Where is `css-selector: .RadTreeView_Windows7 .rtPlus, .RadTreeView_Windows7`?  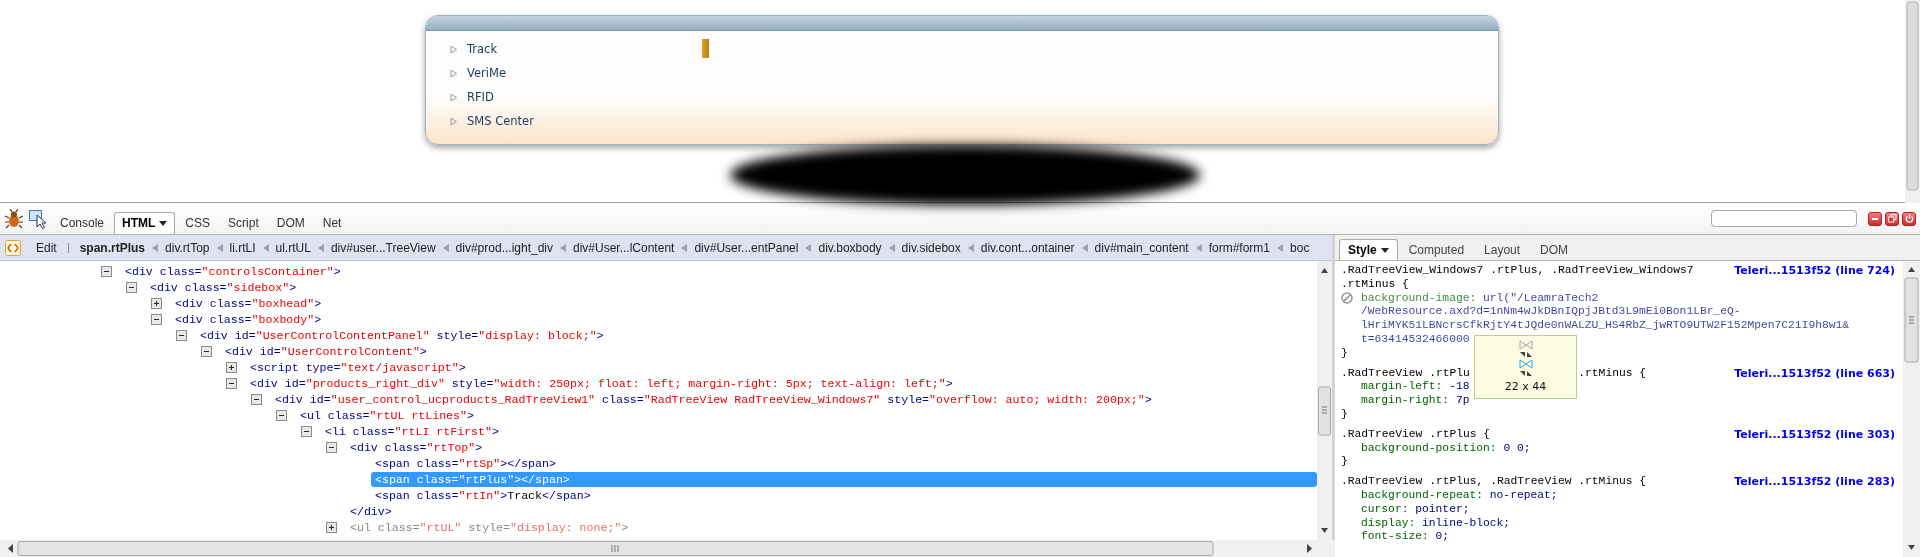 css-selector: .RadTreeView_Windows7 .rtPlus, .RadTreeView_Windows7 is located at coordinates (1517, 270).